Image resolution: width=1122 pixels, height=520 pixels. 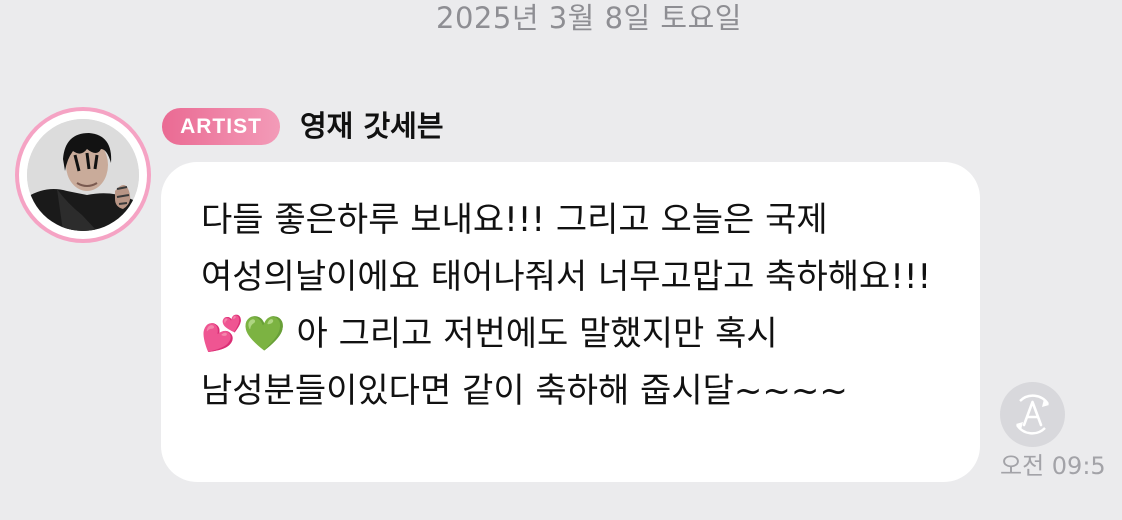 I want to click on message-timestamp: 오전 09:5, so click(x=1053, y=466).